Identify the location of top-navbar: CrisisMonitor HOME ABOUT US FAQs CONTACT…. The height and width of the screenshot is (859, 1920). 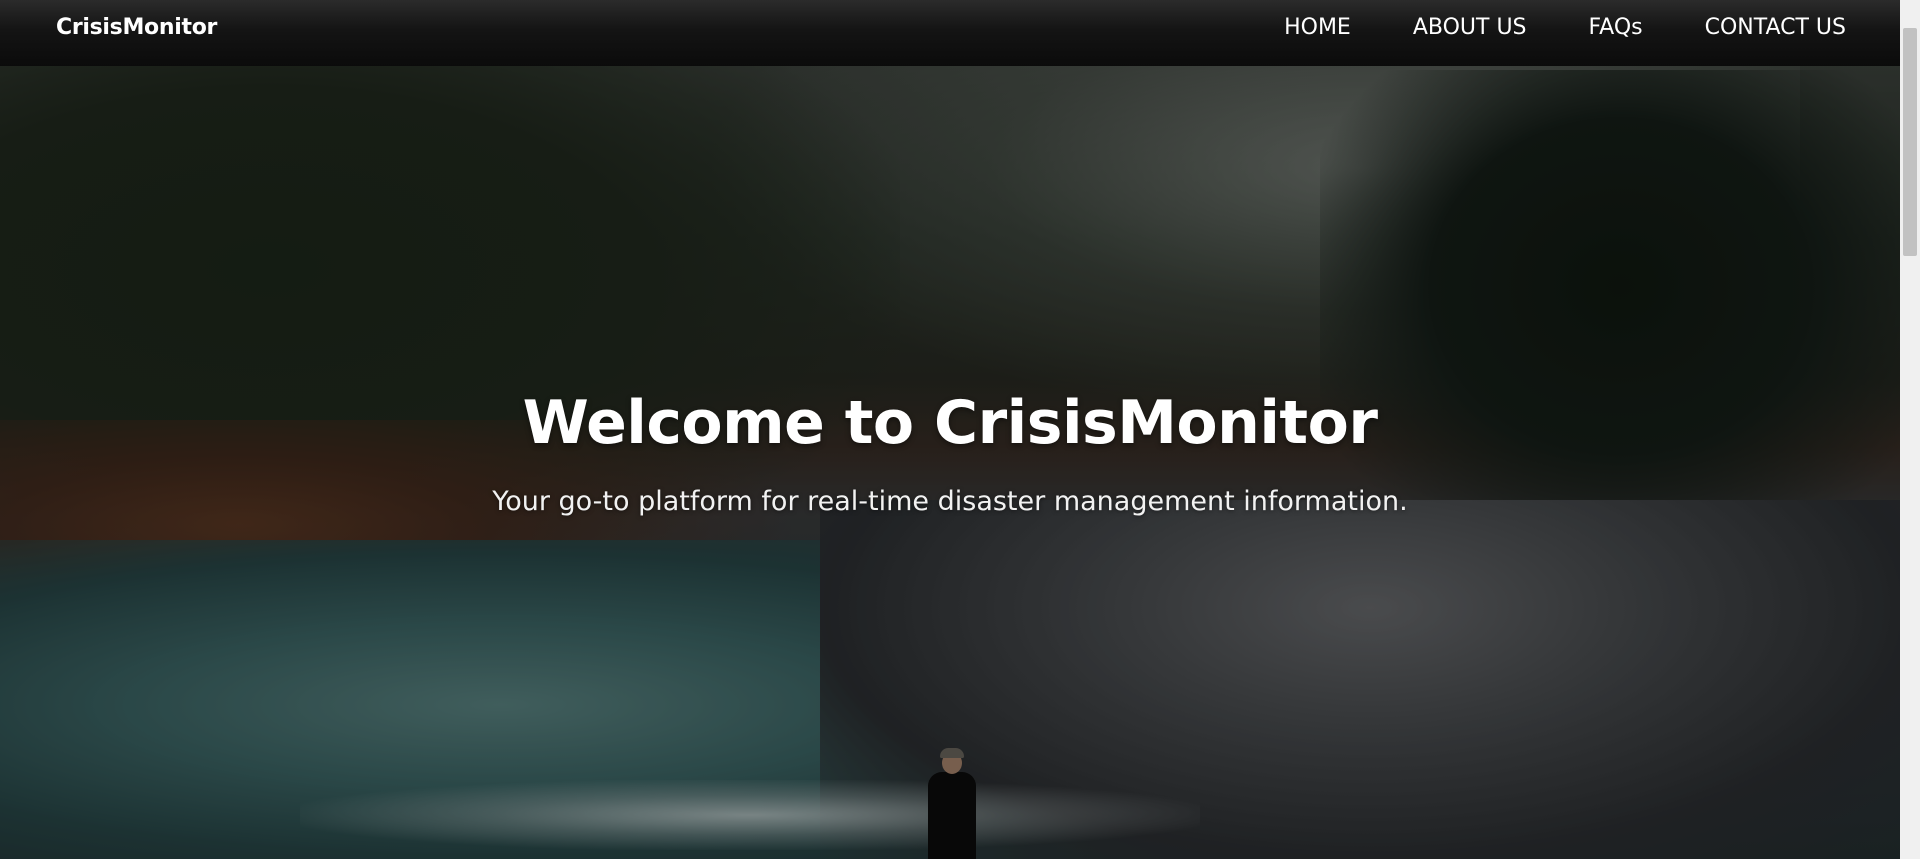
(950, 33).